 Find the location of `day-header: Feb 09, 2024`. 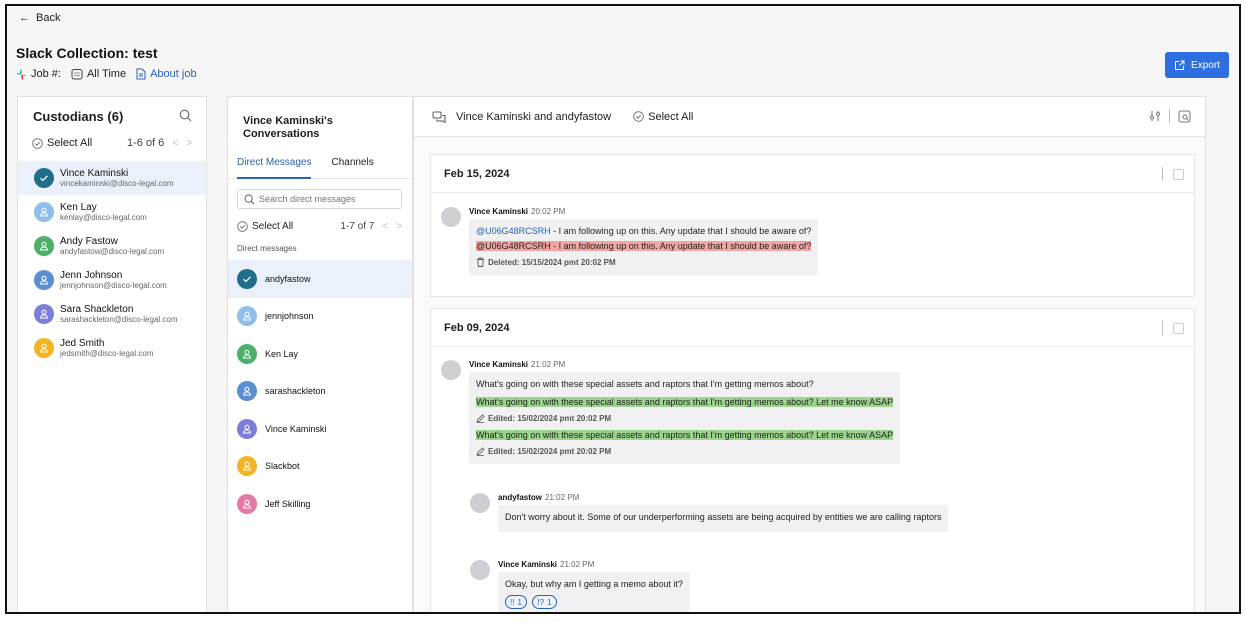

day-header: Feb 09, 2024 is located at coordinates (812, 328).